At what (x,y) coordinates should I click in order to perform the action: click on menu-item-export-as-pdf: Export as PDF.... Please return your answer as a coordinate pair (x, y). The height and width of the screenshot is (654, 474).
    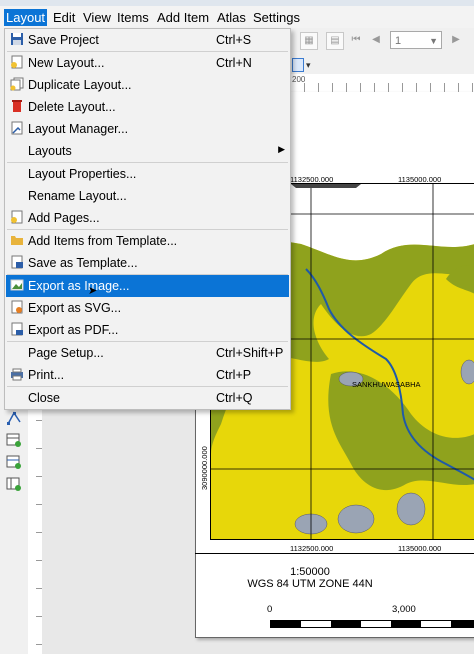
    Looking at the image, I should click on (147, 330).